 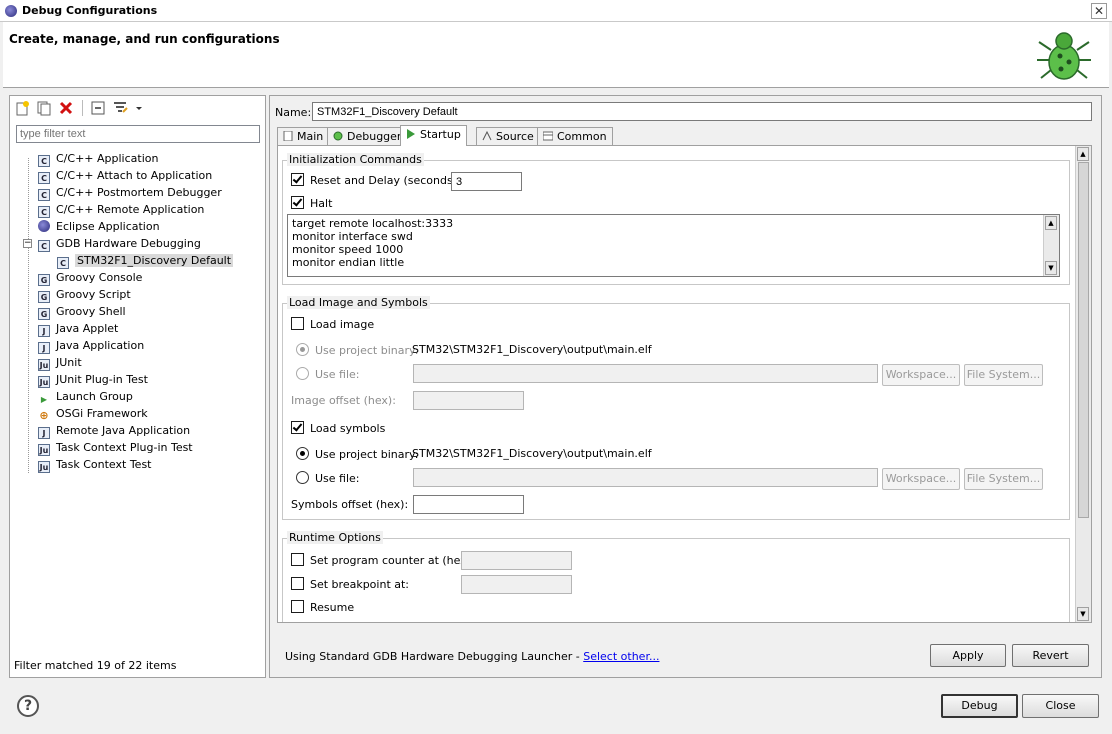 I want to click on tree-item: Eclipse Application, so click(x=99, y=226).